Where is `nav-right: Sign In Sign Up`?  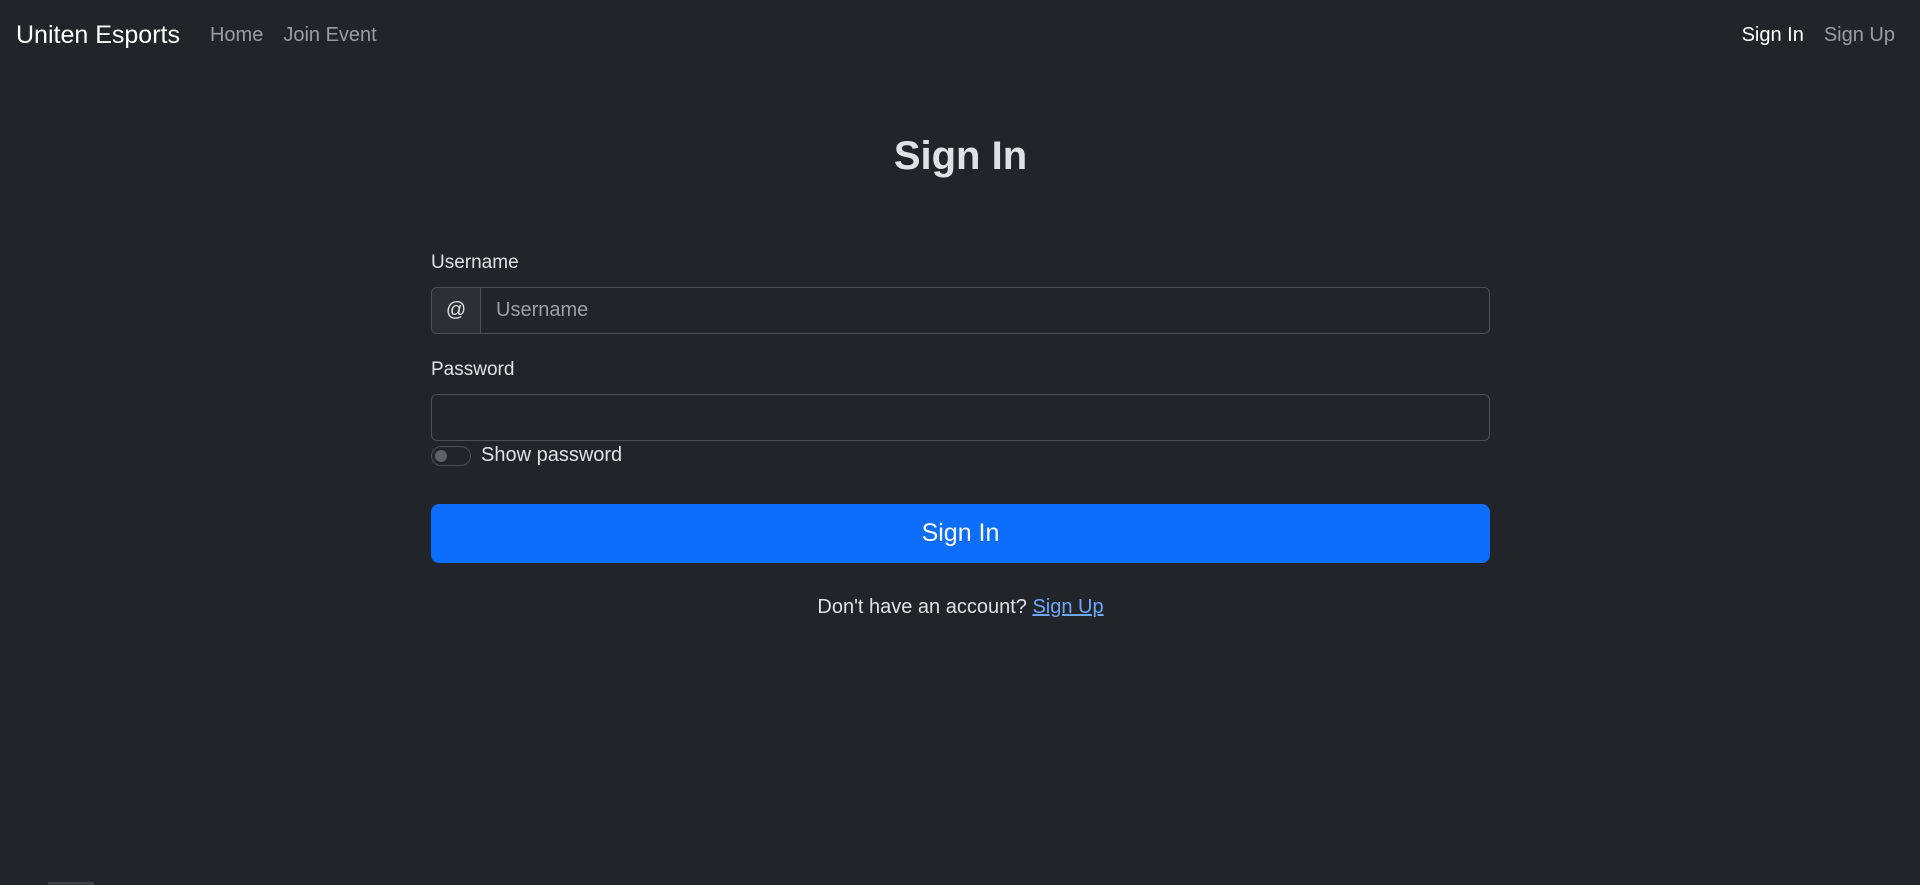
nav-right: Sign In Sign Up is located at coordinates (1823, 35).